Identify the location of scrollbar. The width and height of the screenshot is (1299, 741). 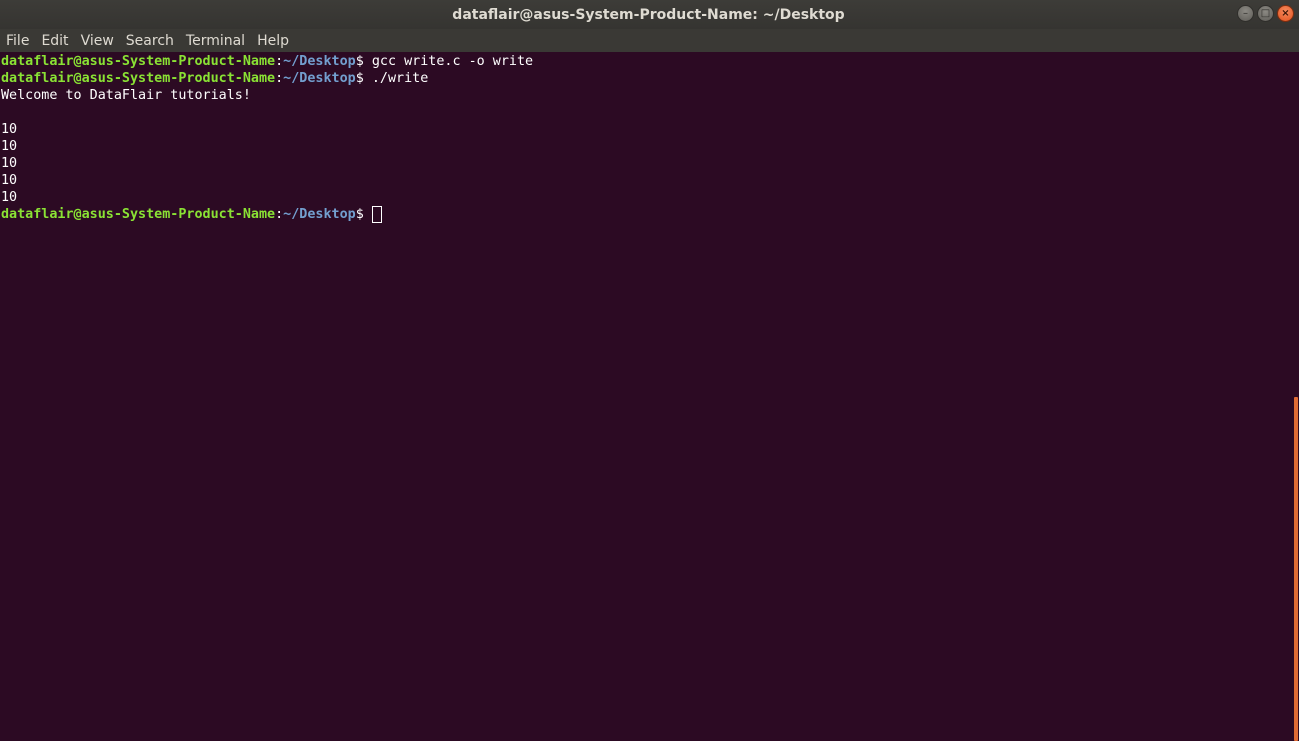
(1295, 396).